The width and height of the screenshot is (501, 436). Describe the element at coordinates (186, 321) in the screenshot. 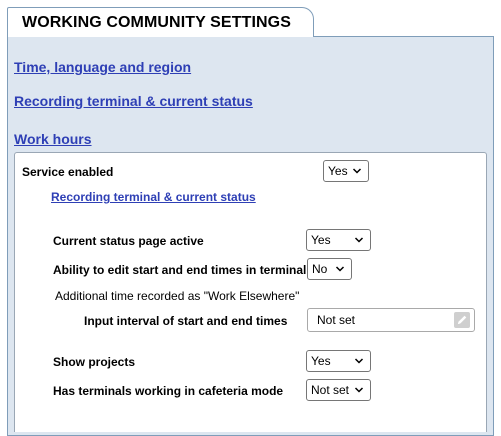

I see `input-interval-label: Input interval of start and end times` at that location.